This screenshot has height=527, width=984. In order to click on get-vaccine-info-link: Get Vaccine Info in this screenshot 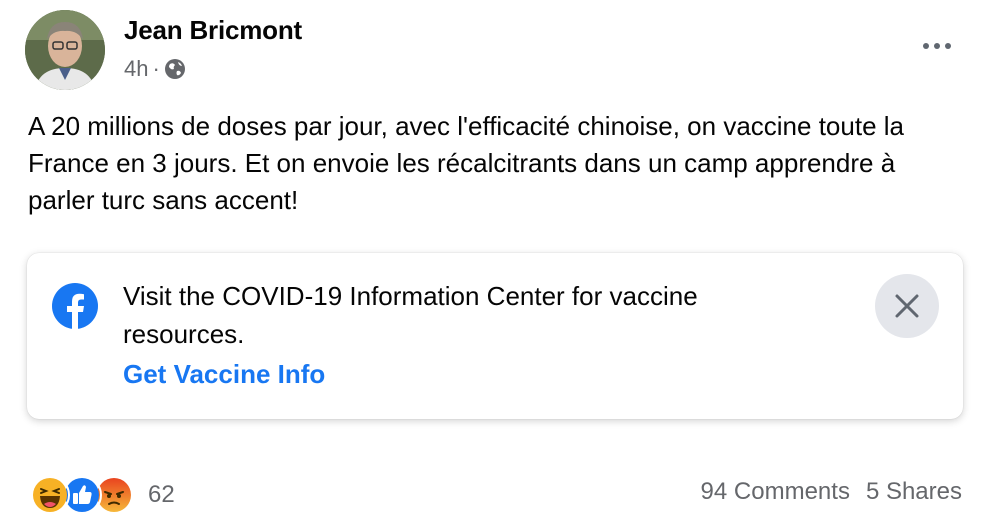, I will do `click(224, 374)`.